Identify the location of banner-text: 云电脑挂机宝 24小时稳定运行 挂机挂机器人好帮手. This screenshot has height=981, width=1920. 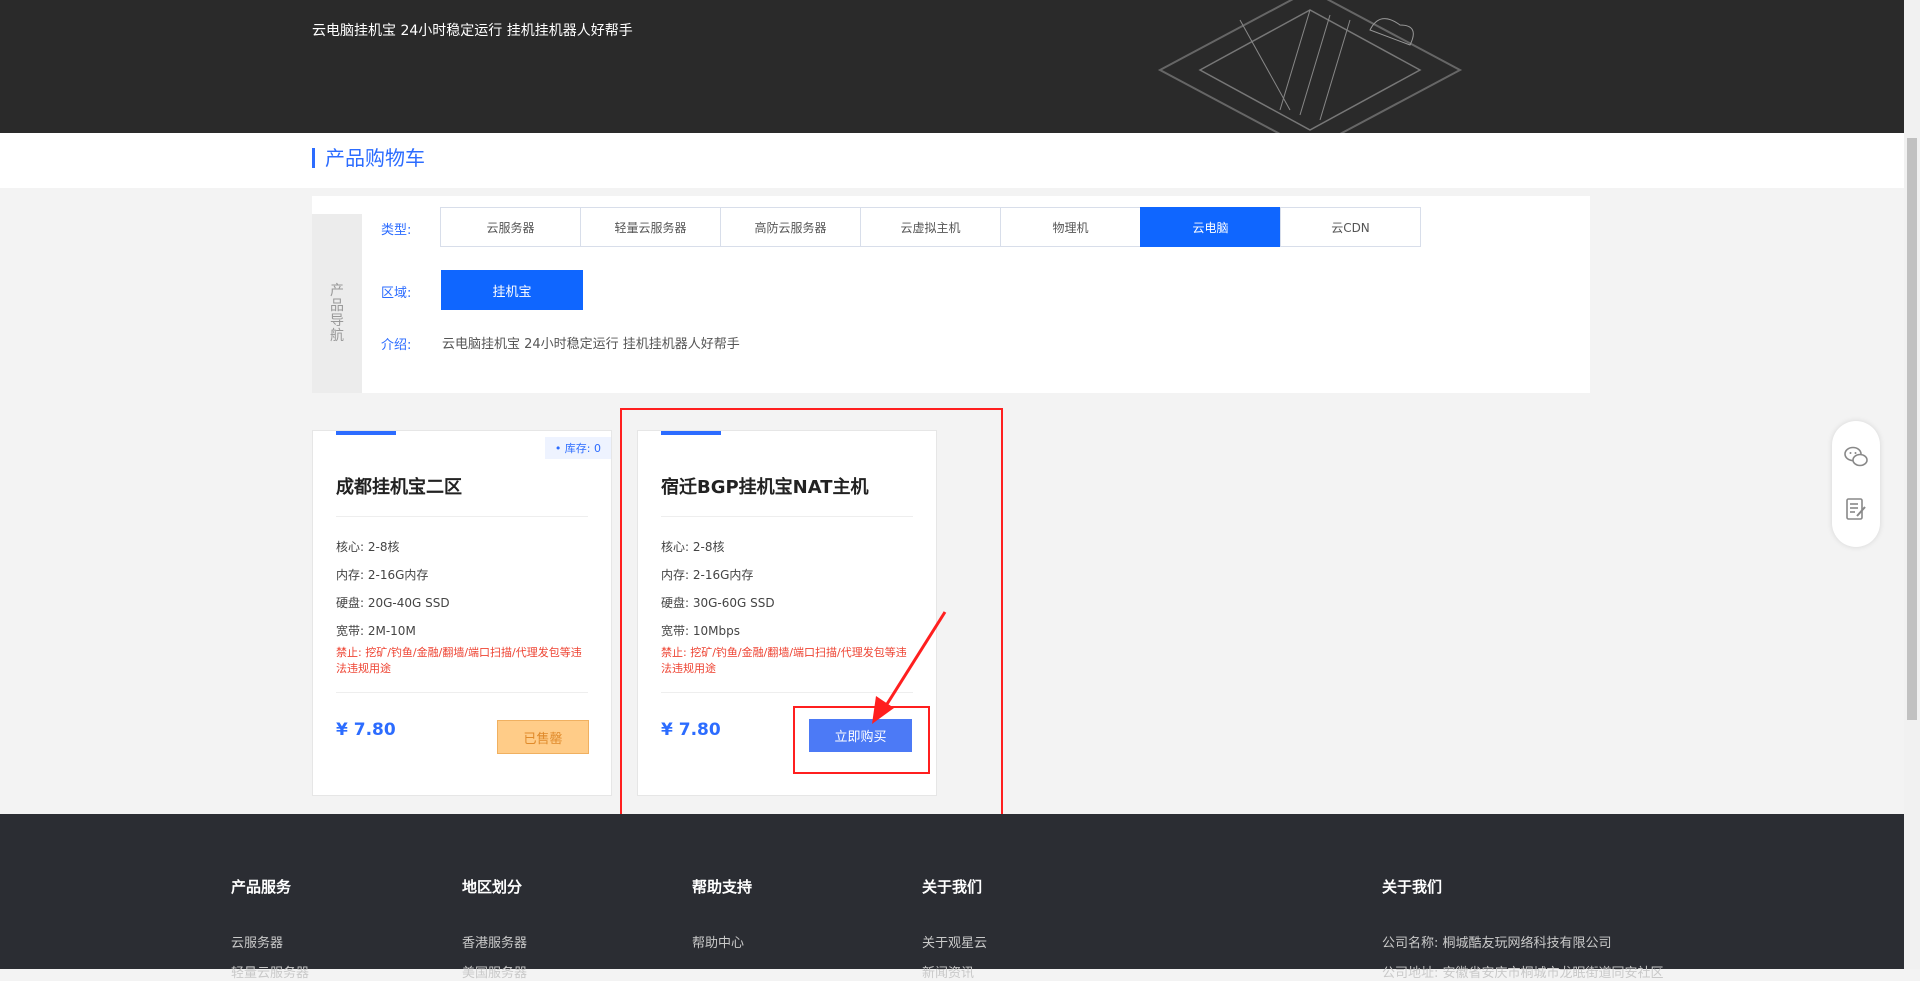
(472, 31).